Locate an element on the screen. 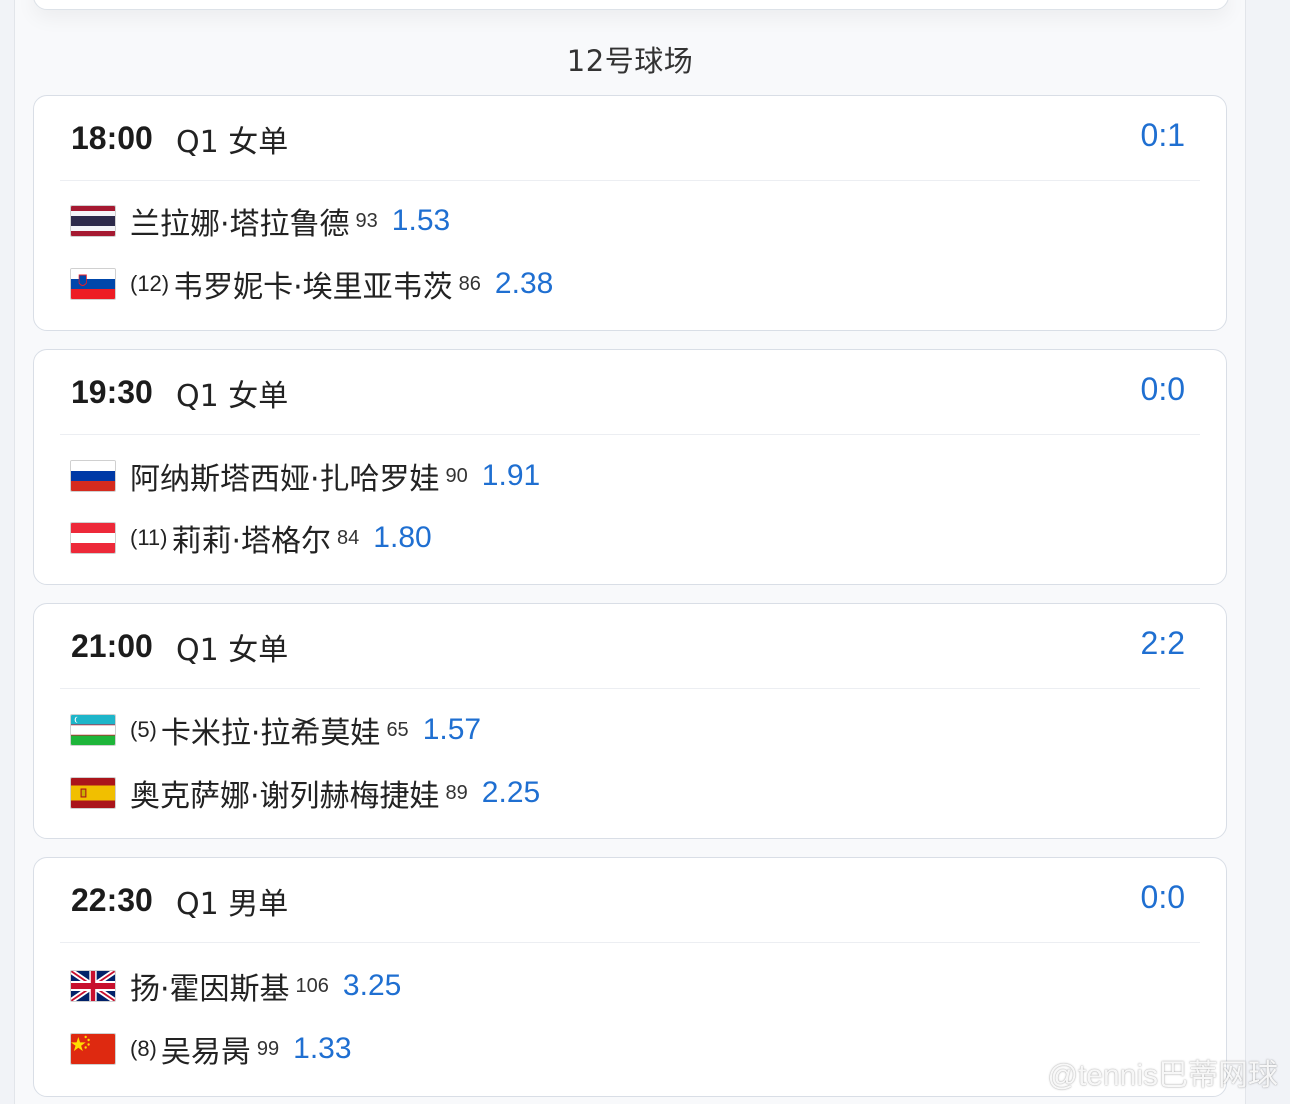  player-odds: 3.25 is located at coordinates (372, 985).